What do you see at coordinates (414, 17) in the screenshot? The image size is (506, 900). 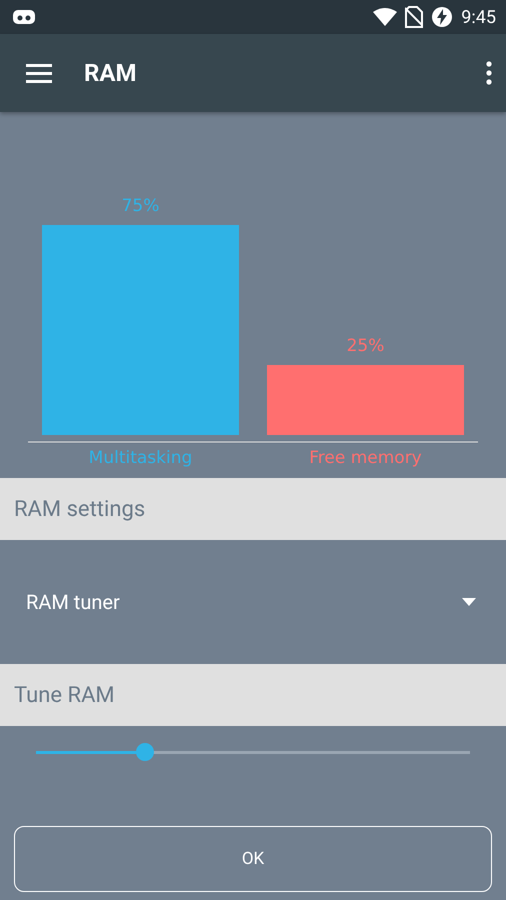 I see `no-sim-icon` at bounding box center [414, 17].